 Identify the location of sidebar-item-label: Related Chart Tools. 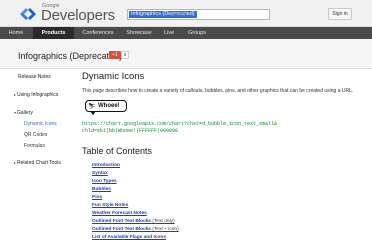
(39, 163).